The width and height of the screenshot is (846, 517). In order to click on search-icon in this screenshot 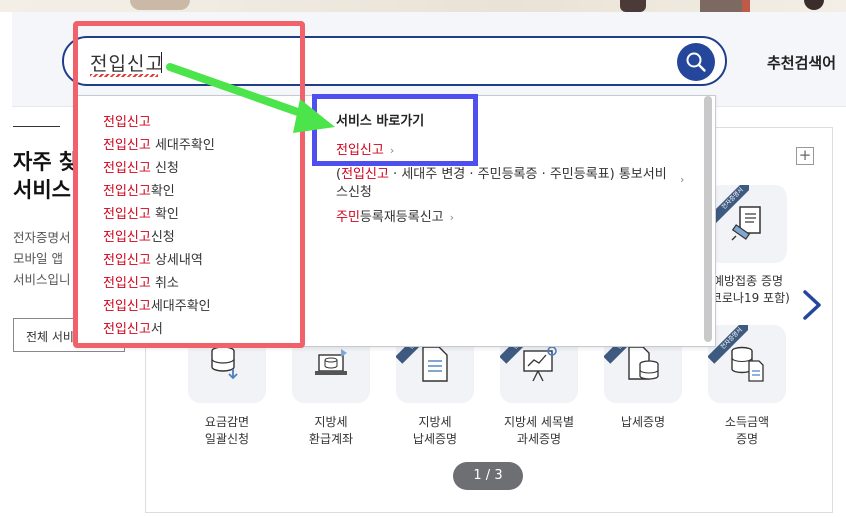, I will do `click(696, 62)`.